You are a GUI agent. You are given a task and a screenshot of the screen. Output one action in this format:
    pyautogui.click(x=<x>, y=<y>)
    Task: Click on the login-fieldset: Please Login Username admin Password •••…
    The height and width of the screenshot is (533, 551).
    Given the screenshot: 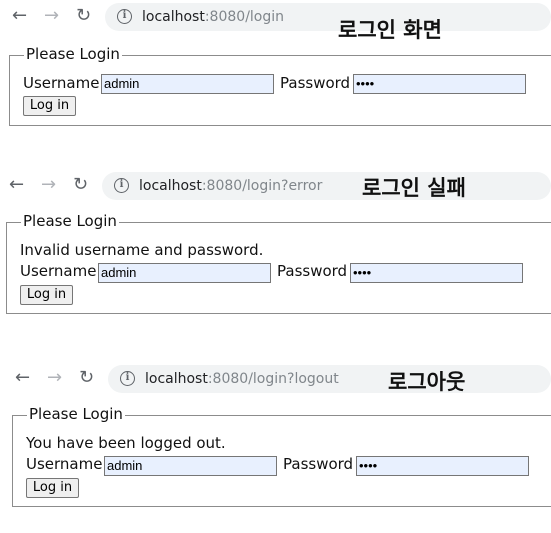 What is the action you would take?
    pyautogui.click(x=280, y=85)
    